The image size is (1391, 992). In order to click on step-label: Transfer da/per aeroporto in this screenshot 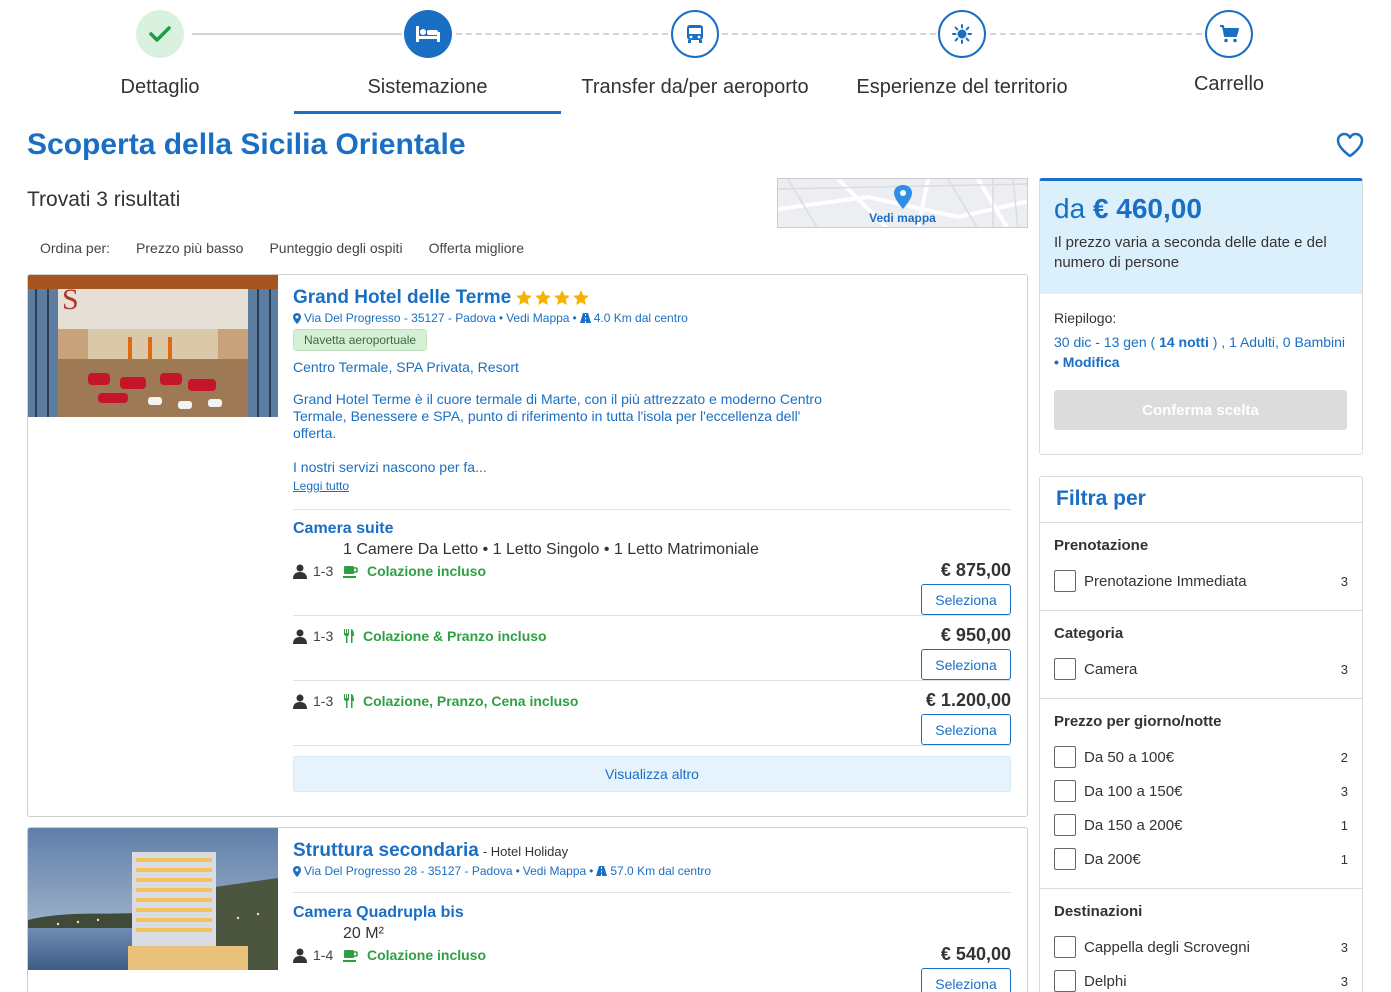, I will do `click(695, 87)`.